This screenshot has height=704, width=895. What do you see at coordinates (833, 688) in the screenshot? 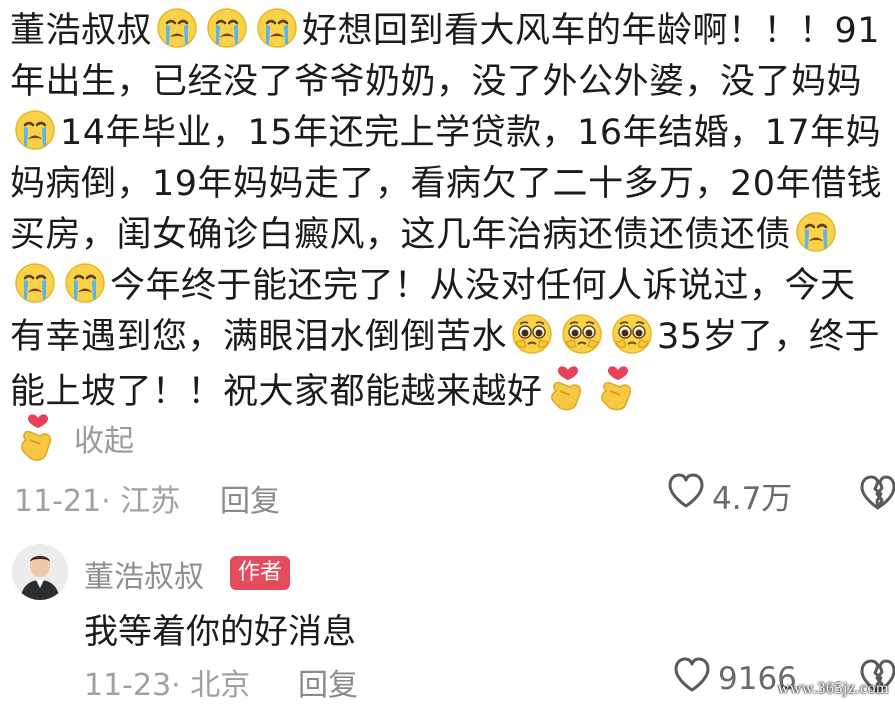
I see `watermark: www.365jz.com` at bounding box center [833, 688].